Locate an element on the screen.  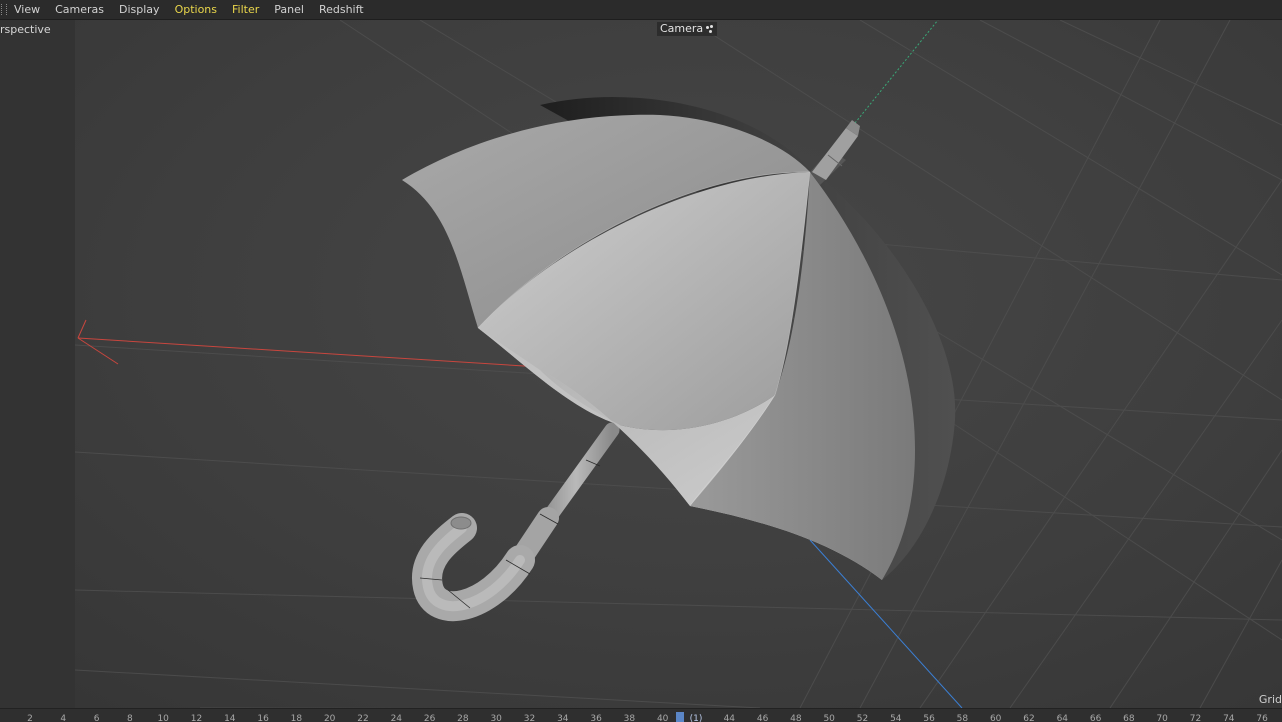
menu-cameras: Cameras is located at coordinates (79, 9).